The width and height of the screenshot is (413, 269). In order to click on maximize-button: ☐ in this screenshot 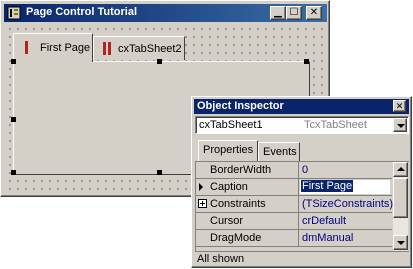, I will do `click(294, 13)`.